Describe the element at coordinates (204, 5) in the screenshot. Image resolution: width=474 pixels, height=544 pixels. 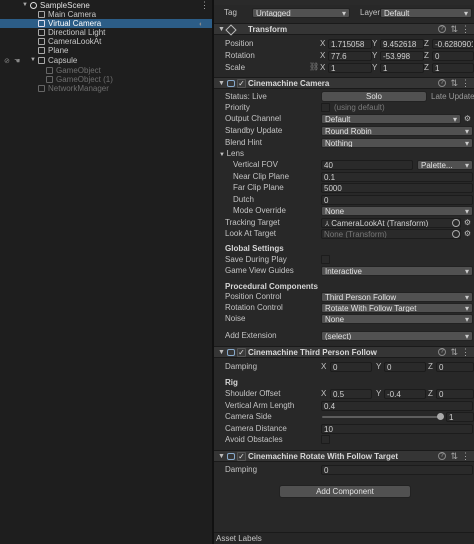
I see `scene-menu-icon: ⋮` at that location.